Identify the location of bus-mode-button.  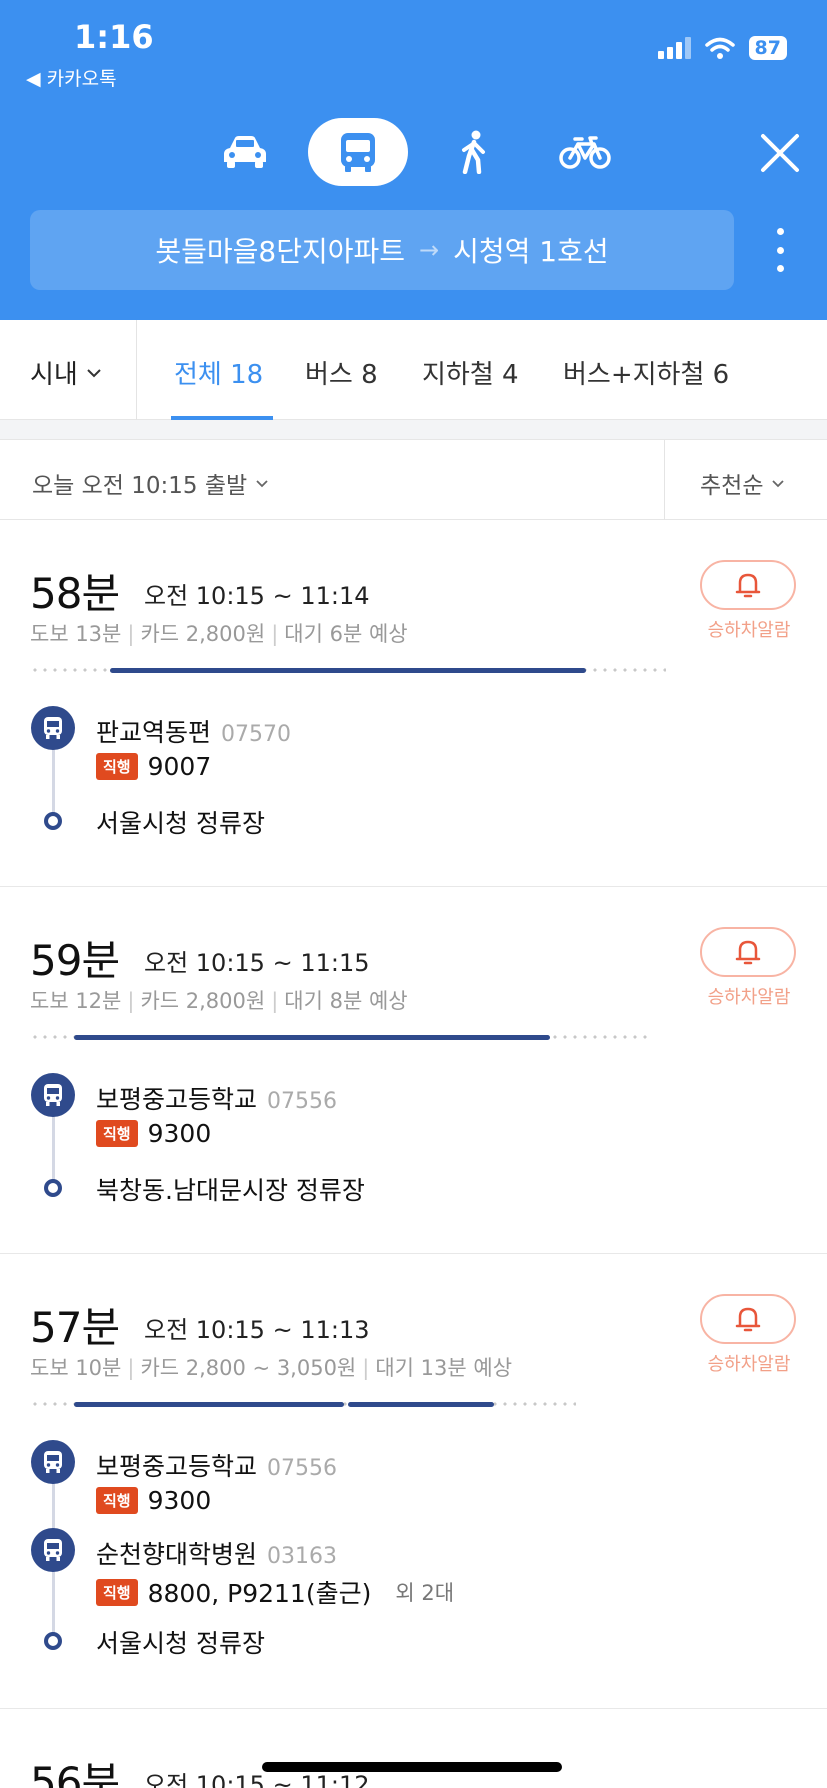
(358, 152).